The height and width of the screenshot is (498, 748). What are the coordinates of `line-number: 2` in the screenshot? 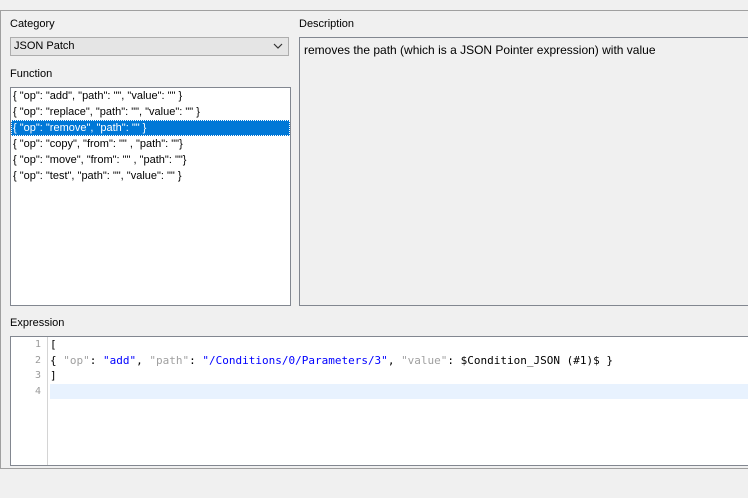 It's located at (37, 360).